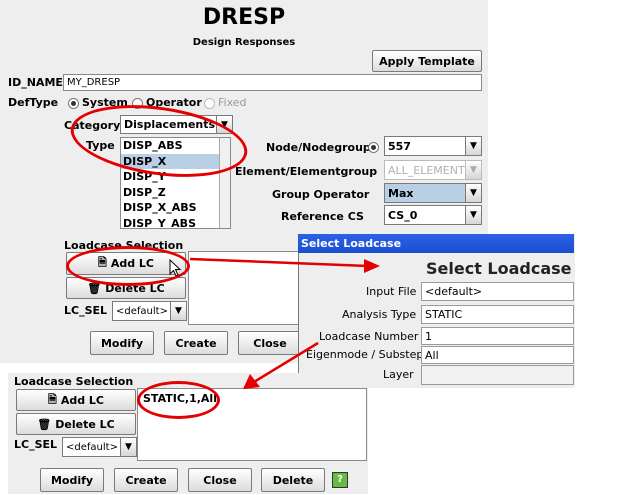  I want to click on annotation-arrows, so click(284, 323).